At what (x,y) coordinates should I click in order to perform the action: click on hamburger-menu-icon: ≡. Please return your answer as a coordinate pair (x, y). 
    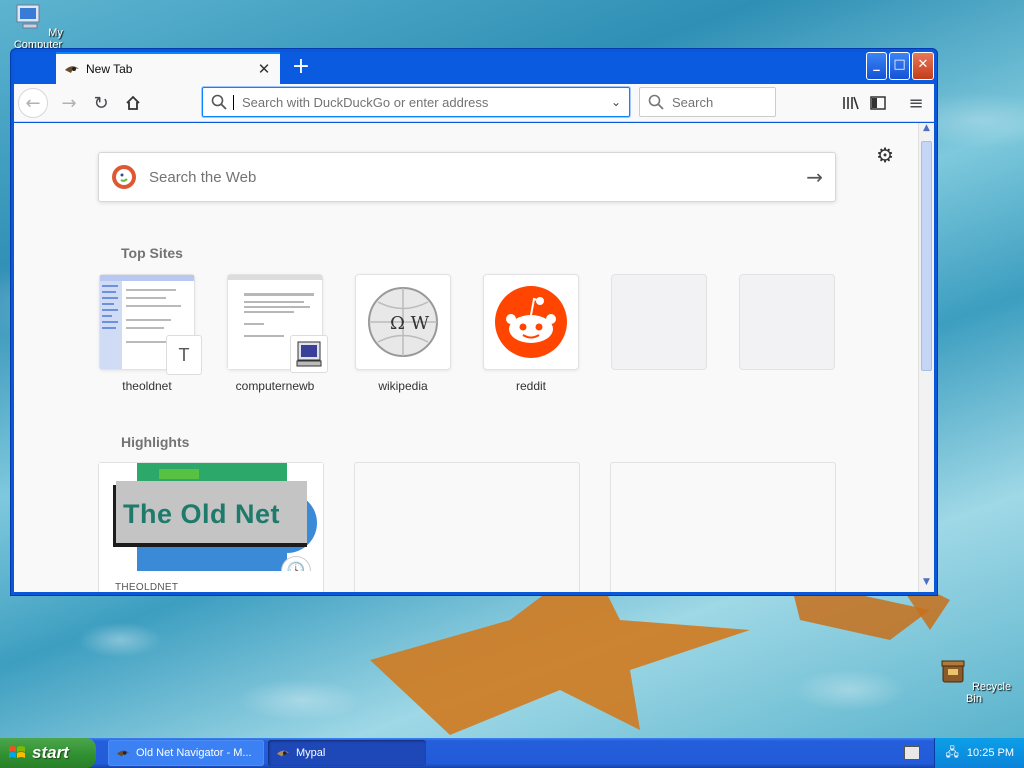
    Looking at the image, I should click on (916, 103).